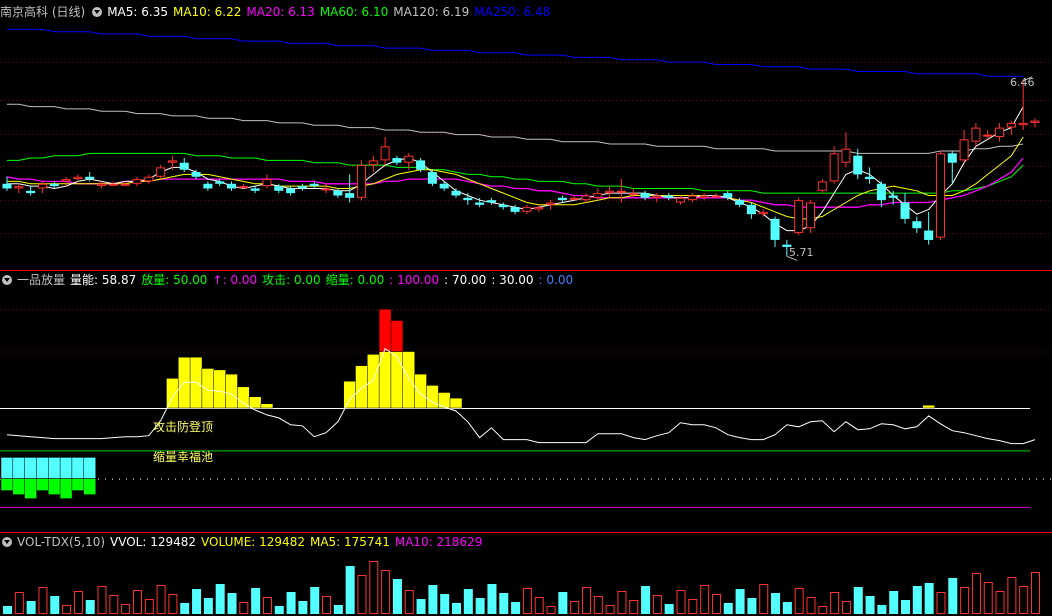 Image resolution: width=1052 pixels, height=616 pixels. Describe the element at coordinates (61, 542) in the screenshot. I see `volume-name: VOL-TDX(5,10)` at that location.